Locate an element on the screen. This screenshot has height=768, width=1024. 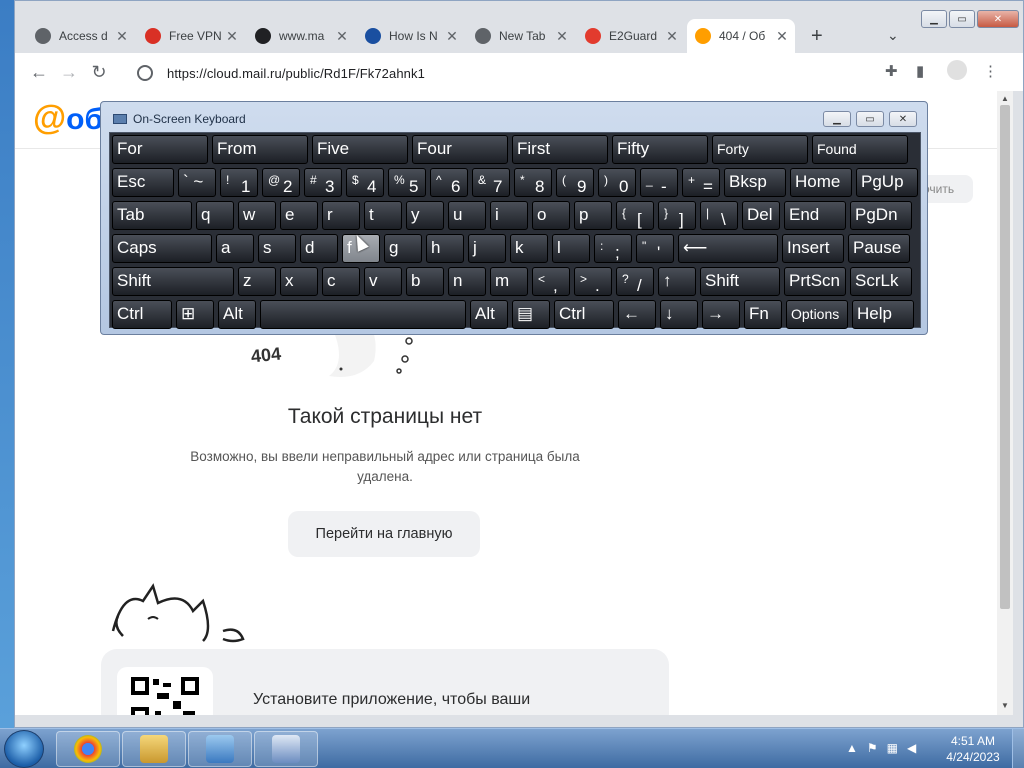
osk-key: }] is located at coordinates (677, 215).